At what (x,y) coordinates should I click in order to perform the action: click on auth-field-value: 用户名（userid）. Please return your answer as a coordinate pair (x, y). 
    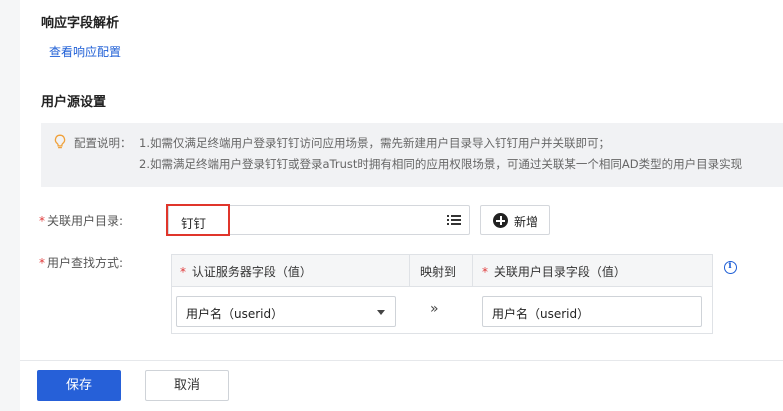
    Looking at the image, I should click on (235, 314).